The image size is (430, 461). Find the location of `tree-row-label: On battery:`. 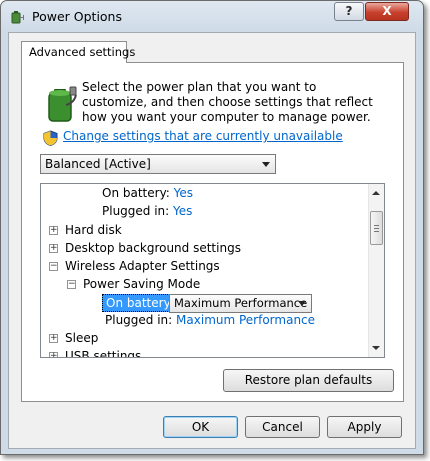

tree-row-label: On battery: is located at coordinates (136, 193).